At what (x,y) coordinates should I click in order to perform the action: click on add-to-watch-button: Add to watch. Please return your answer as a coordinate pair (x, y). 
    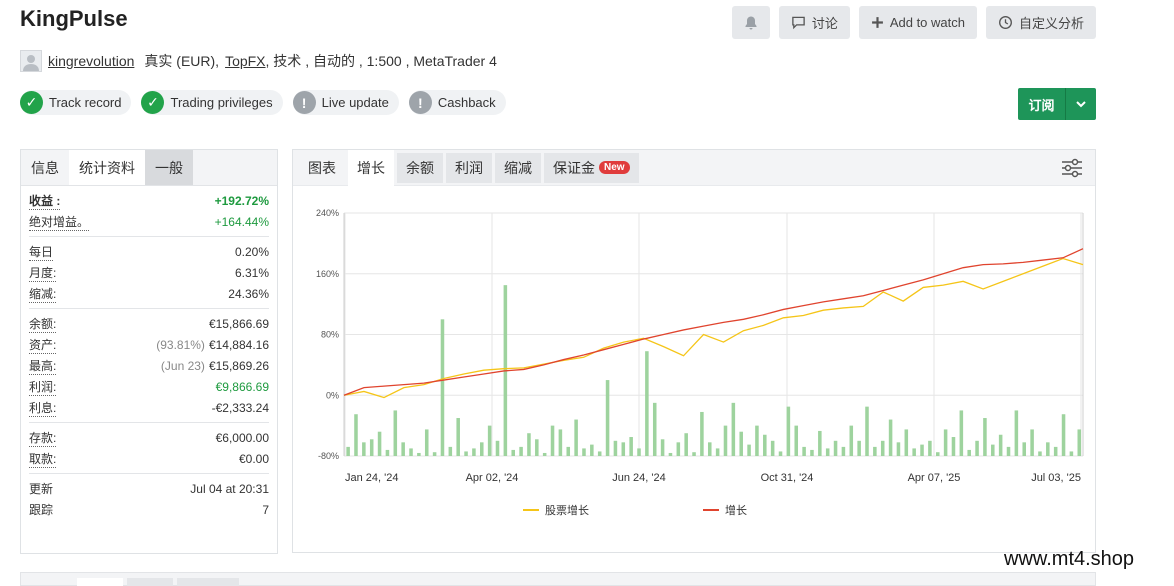
    Looking at the image, I should click on (917, 22).